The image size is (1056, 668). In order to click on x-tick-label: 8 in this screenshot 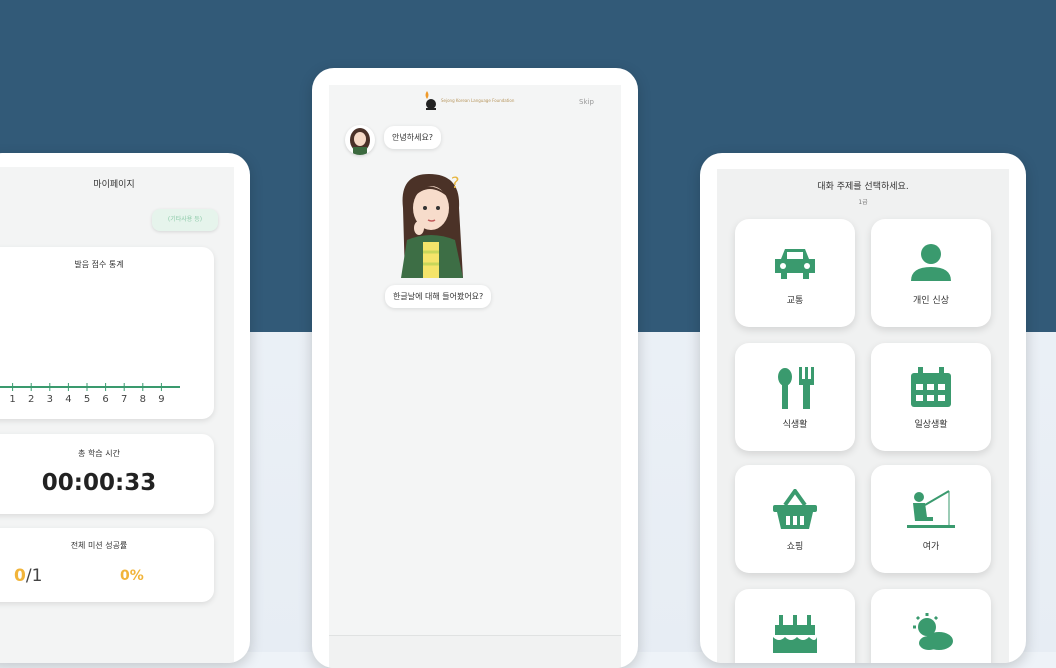, I will do `click(143, 399)`.